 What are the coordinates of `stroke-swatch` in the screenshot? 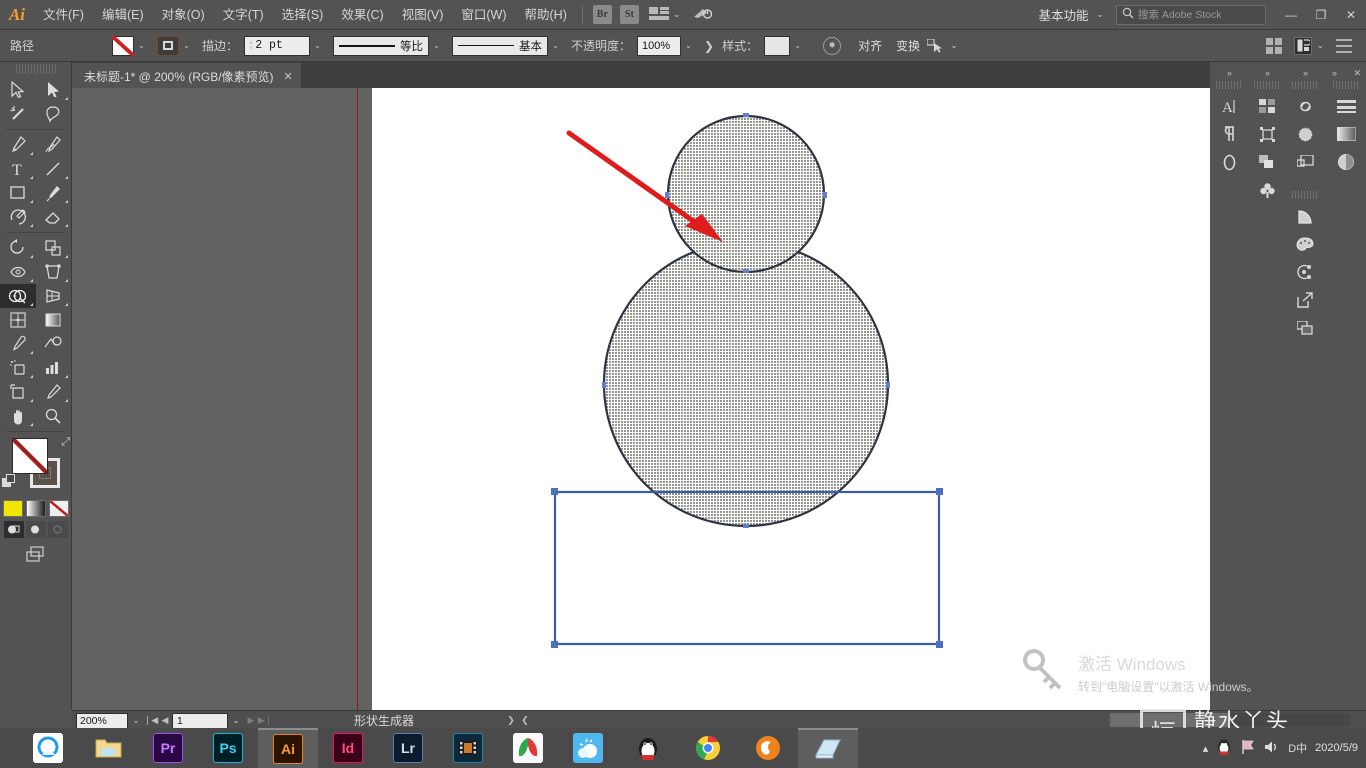 It's located at (168, 45).